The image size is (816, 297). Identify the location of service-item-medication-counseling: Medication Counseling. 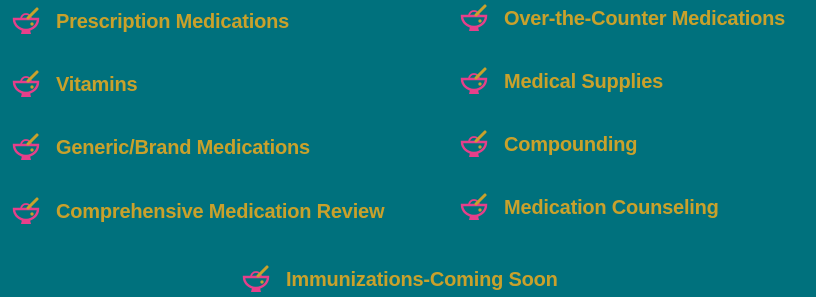
(588, 208).